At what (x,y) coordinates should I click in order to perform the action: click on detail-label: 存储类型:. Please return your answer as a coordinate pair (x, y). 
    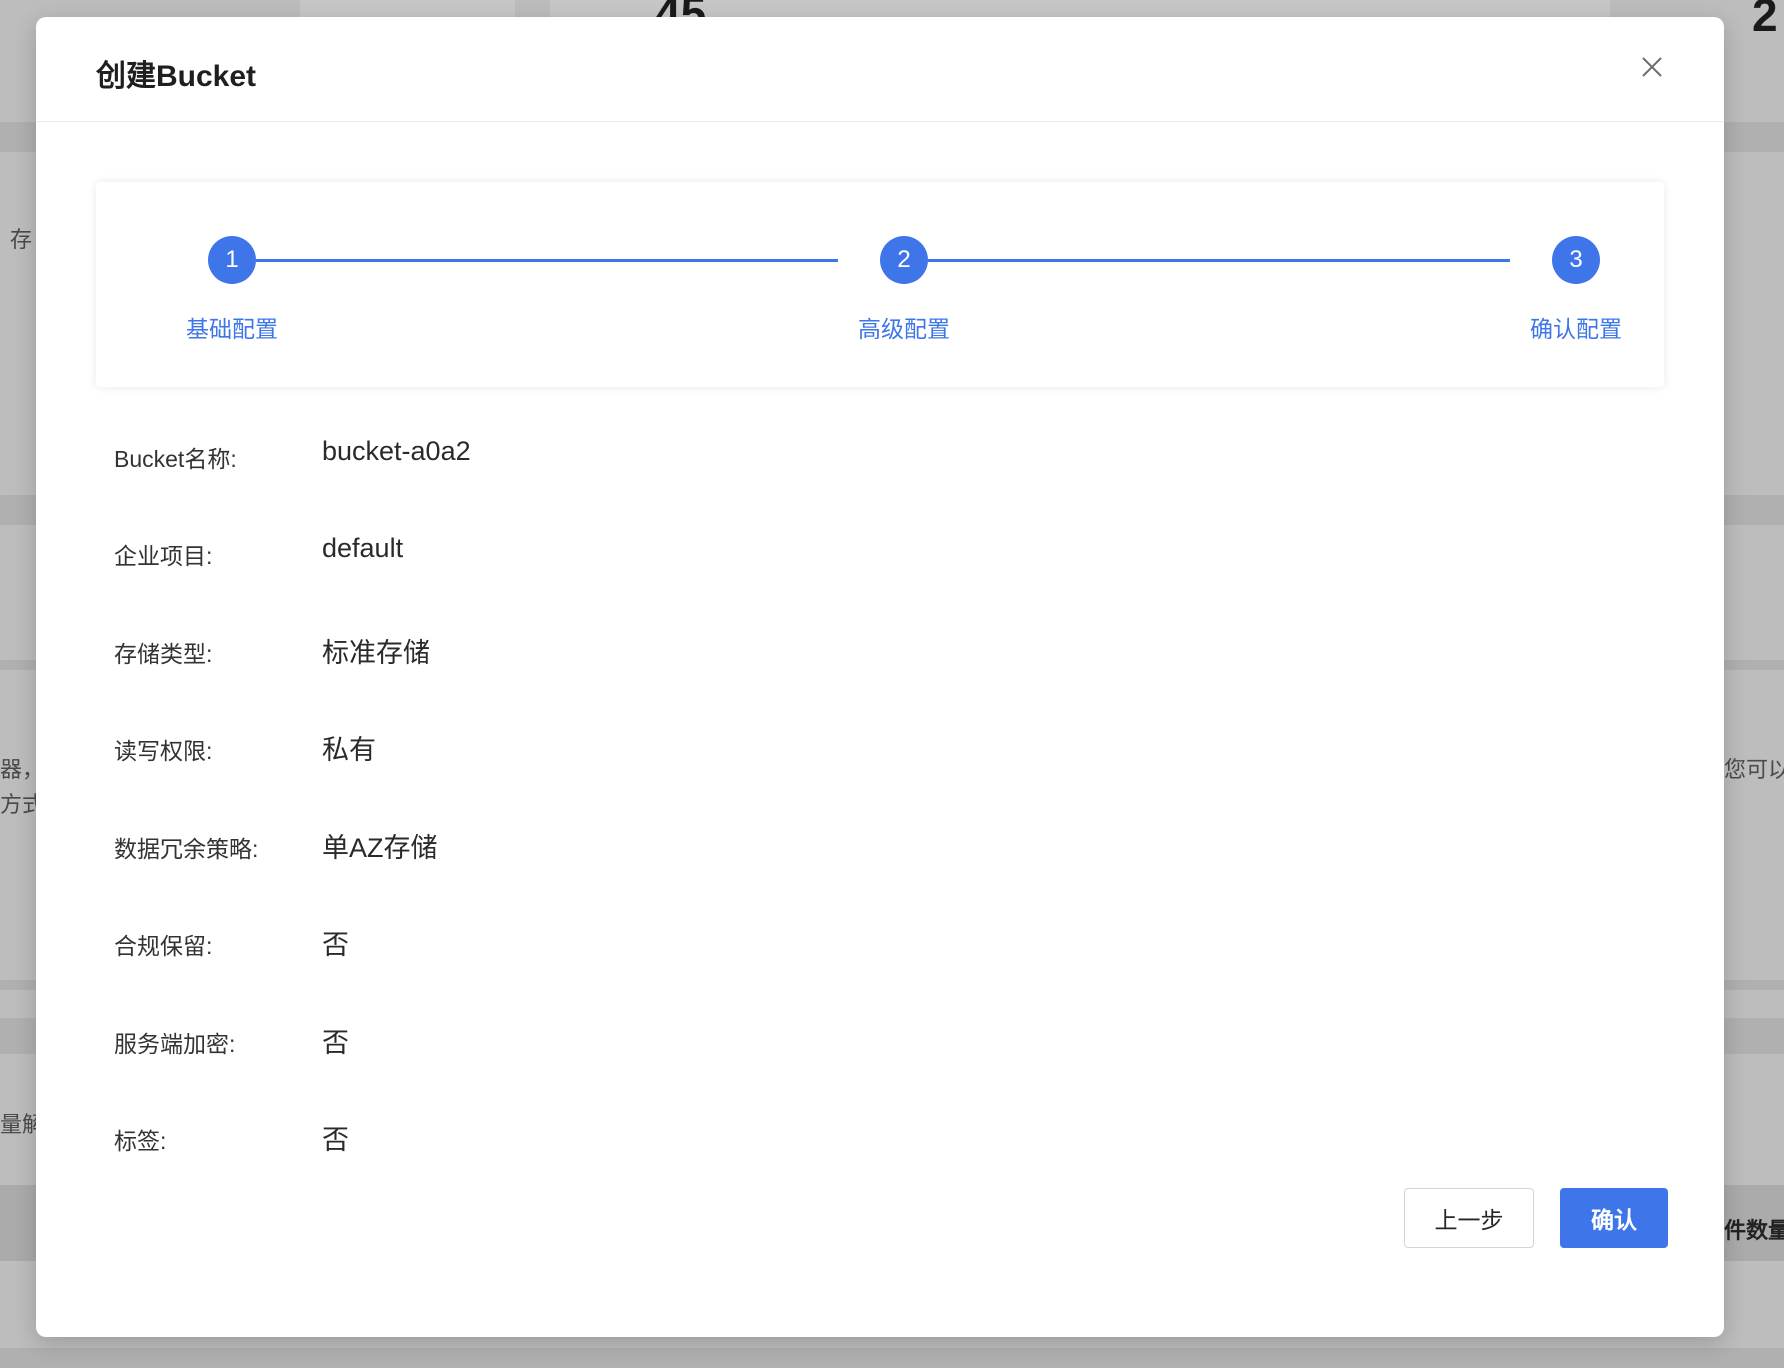
    Looking at the image, I should click on (163, 654).